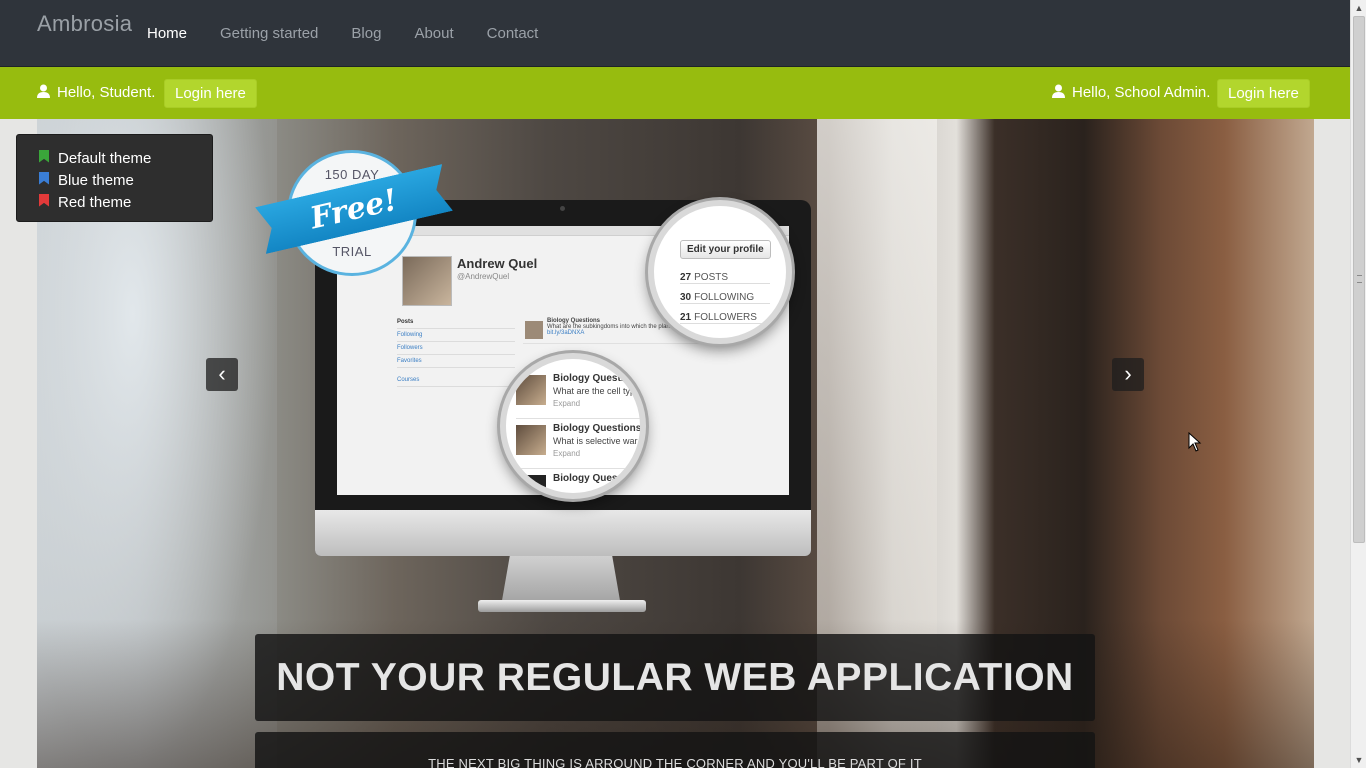 This screenshot has height=768, width=1366. What do you see at coordinates (456, 348) in the screenshot?
I see `side-item: Followers` at bounding box center [456, 348].